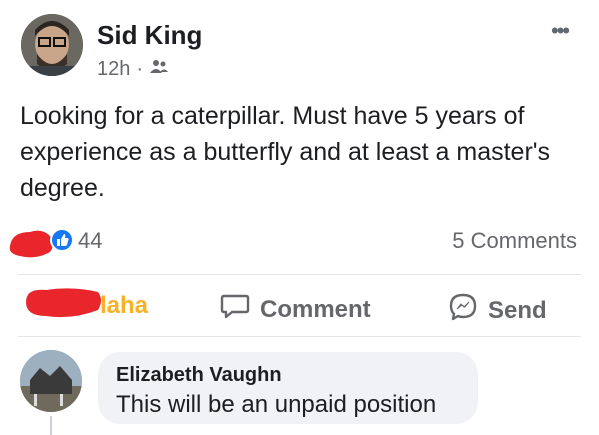 This screenshot has height=435, width=599. Describe the element at coordinates (517, 310) in the screenshot. I see `send-label: Send` at that location.